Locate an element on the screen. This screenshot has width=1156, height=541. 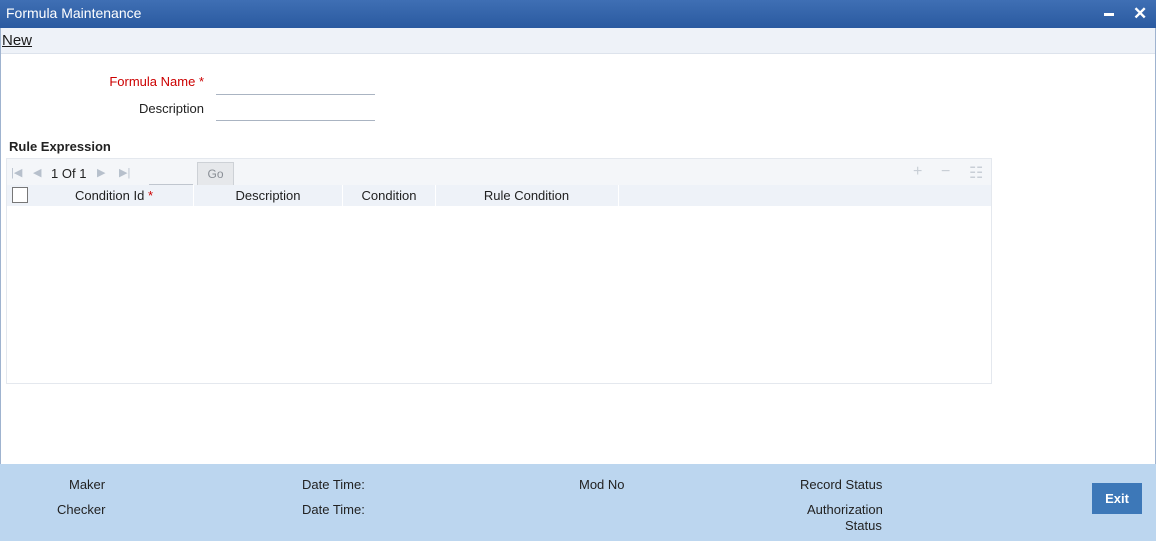
close-button: ✕ is located at coordinates (1140, 14).